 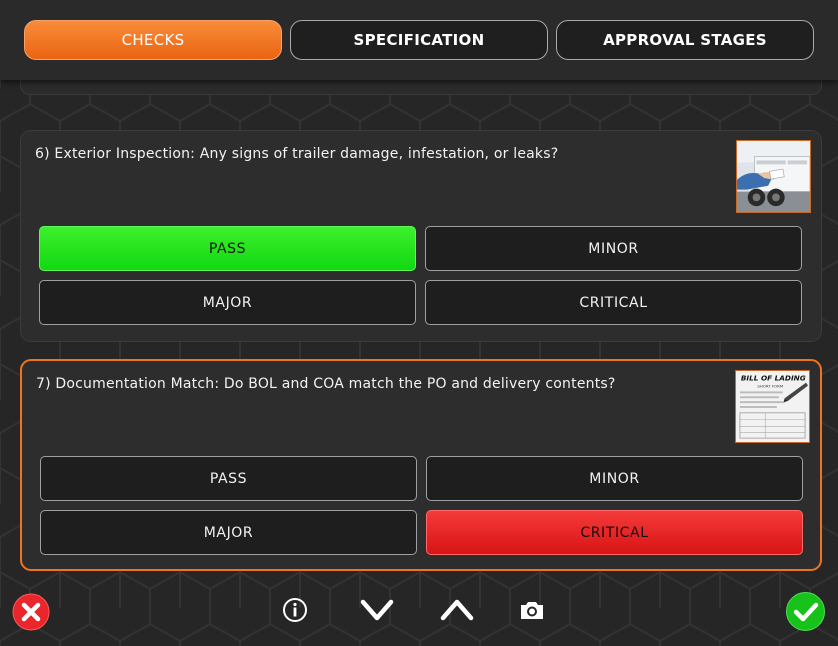 I want to click on close-icon, so click(x=31, y=612).